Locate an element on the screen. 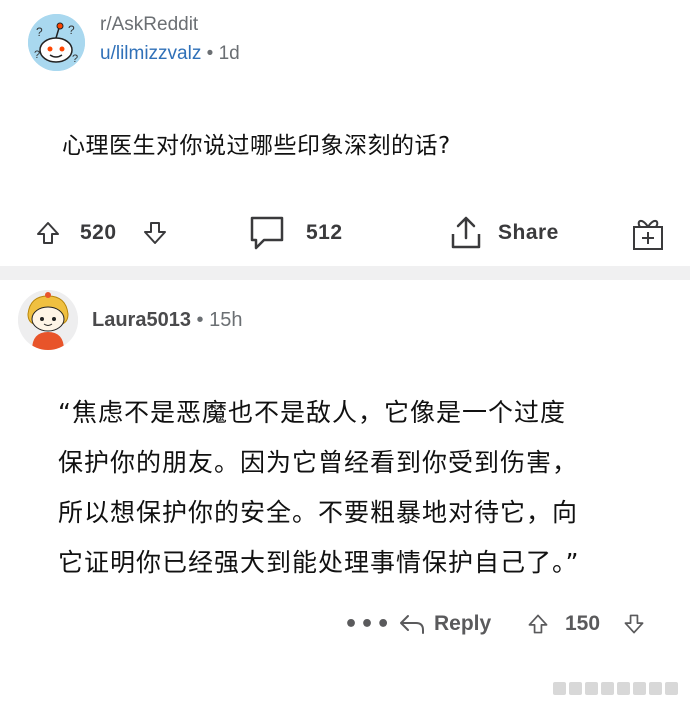 This screenshot has width=690, height=708. section-divider is located at coordinates (345, 273).